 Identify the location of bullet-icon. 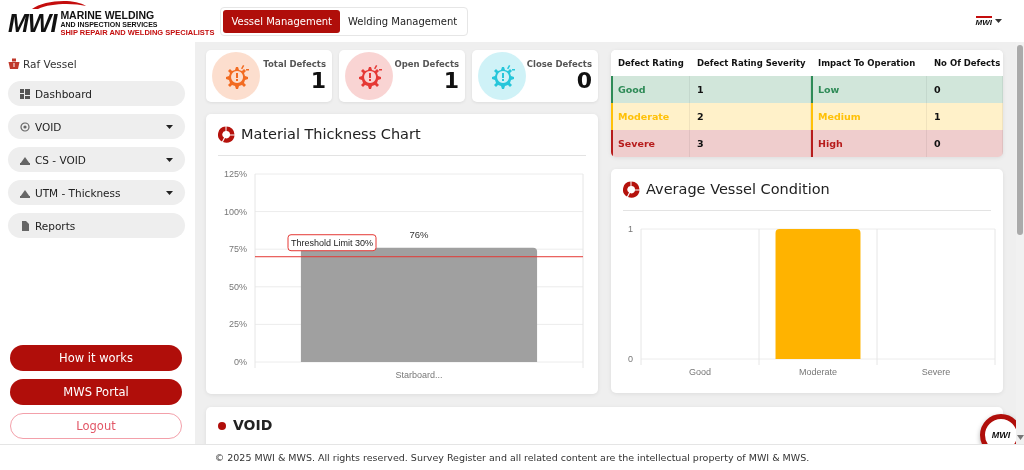
(222, 426).